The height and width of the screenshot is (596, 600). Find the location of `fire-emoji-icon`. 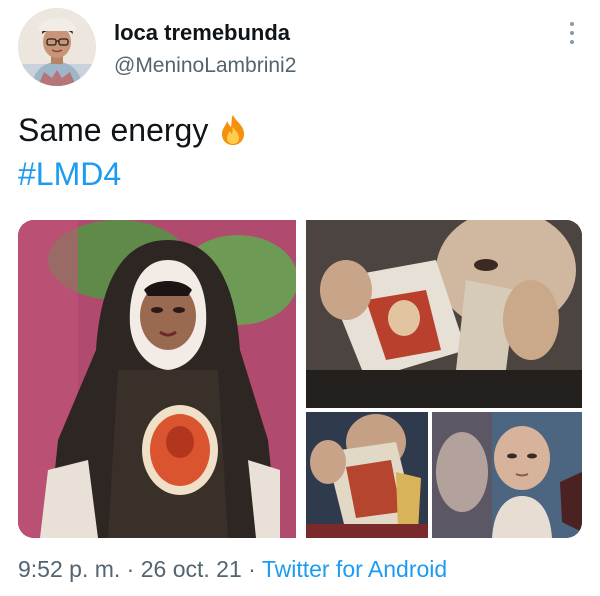

fire-emoji-icon is located at coordinates (233, 130).